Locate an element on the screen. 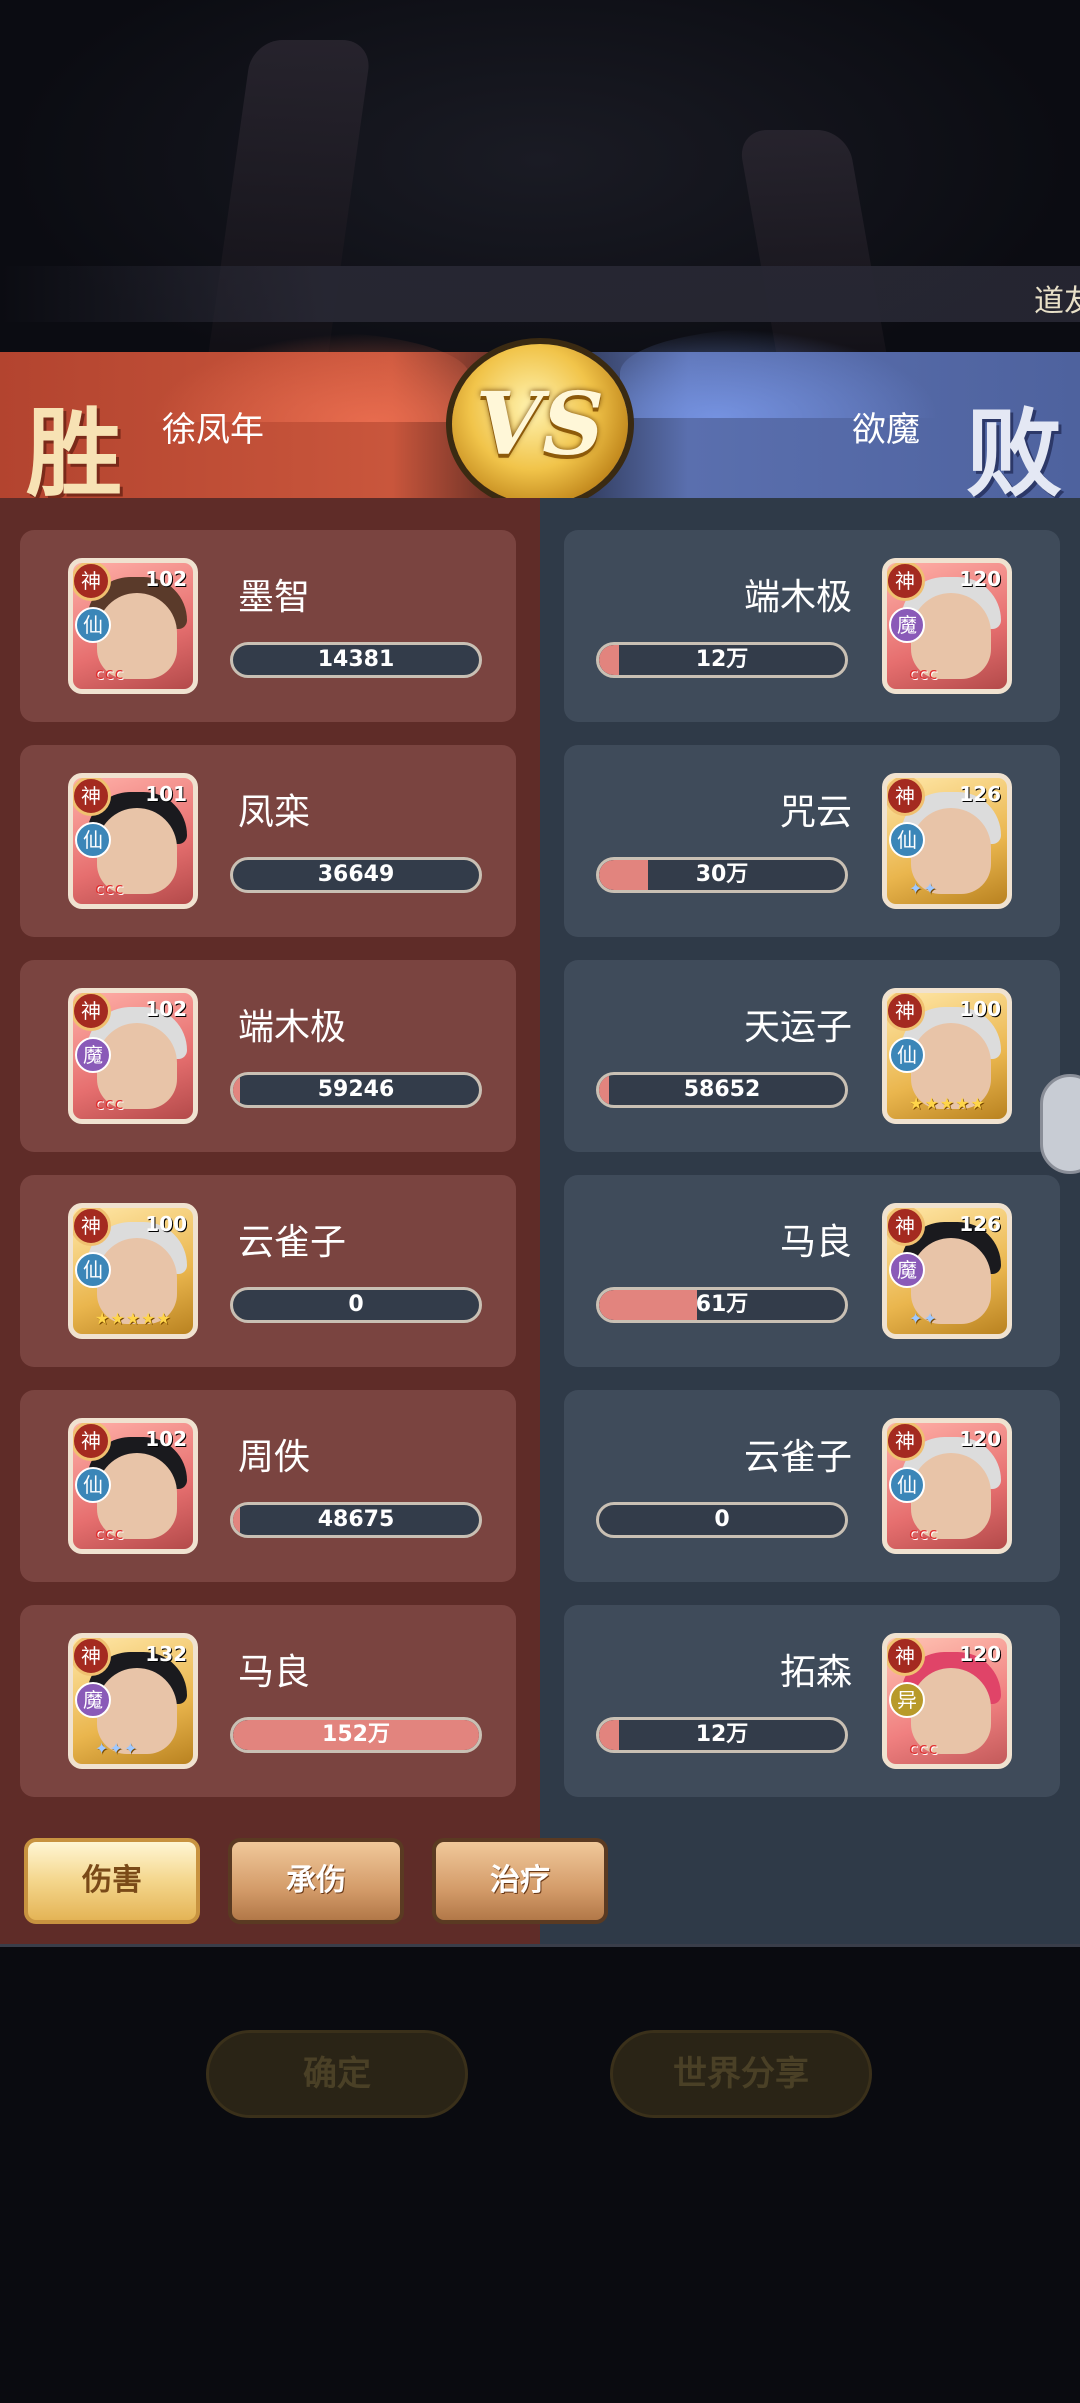 Image resolution: width=1080 pixels, height=2403 pixels. hero-stat-card: 神 126 魔 ✦✦ 马良 61万 is located at coordinates (812, 1271).